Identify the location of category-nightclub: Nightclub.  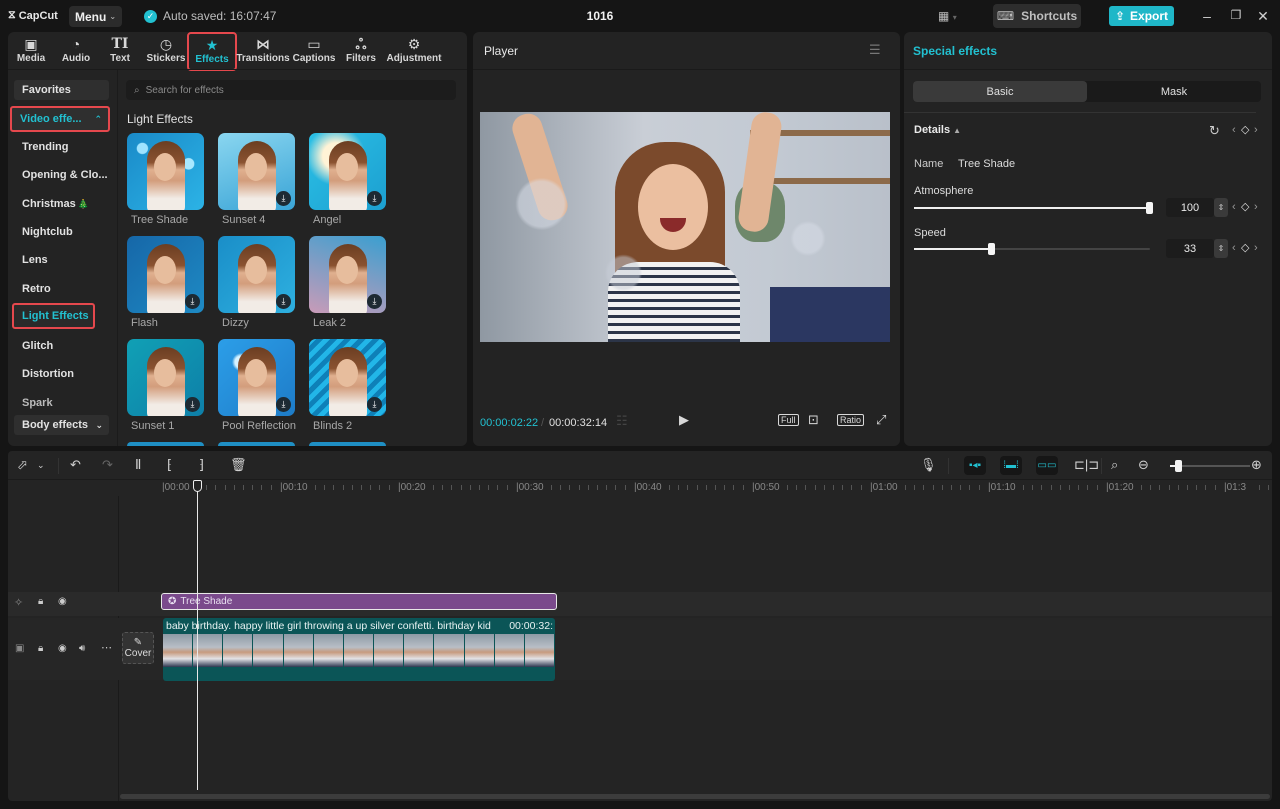
(61, 232).